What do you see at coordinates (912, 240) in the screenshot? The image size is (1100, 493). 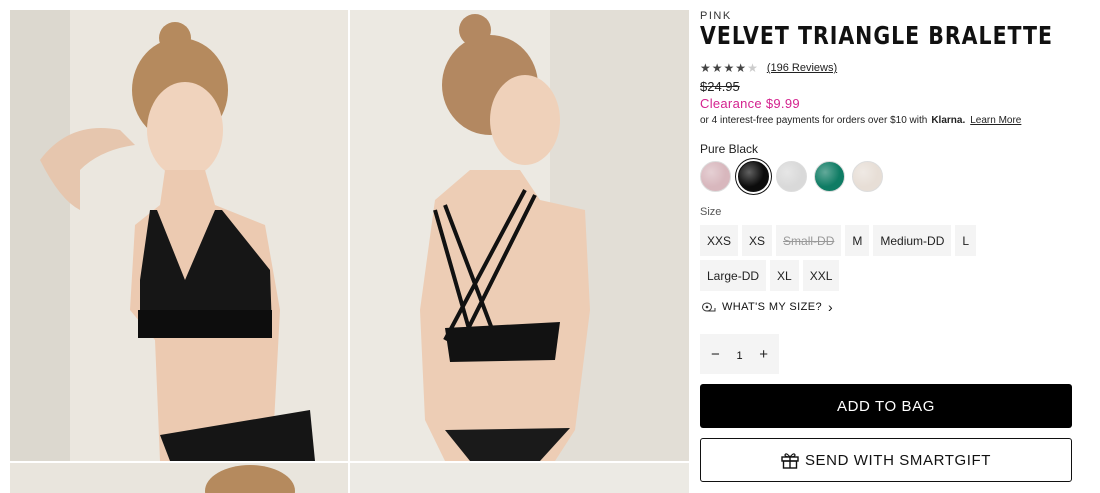 I see `size-option-medium-dd: Medium-DD` at bounding box center [912, 240].